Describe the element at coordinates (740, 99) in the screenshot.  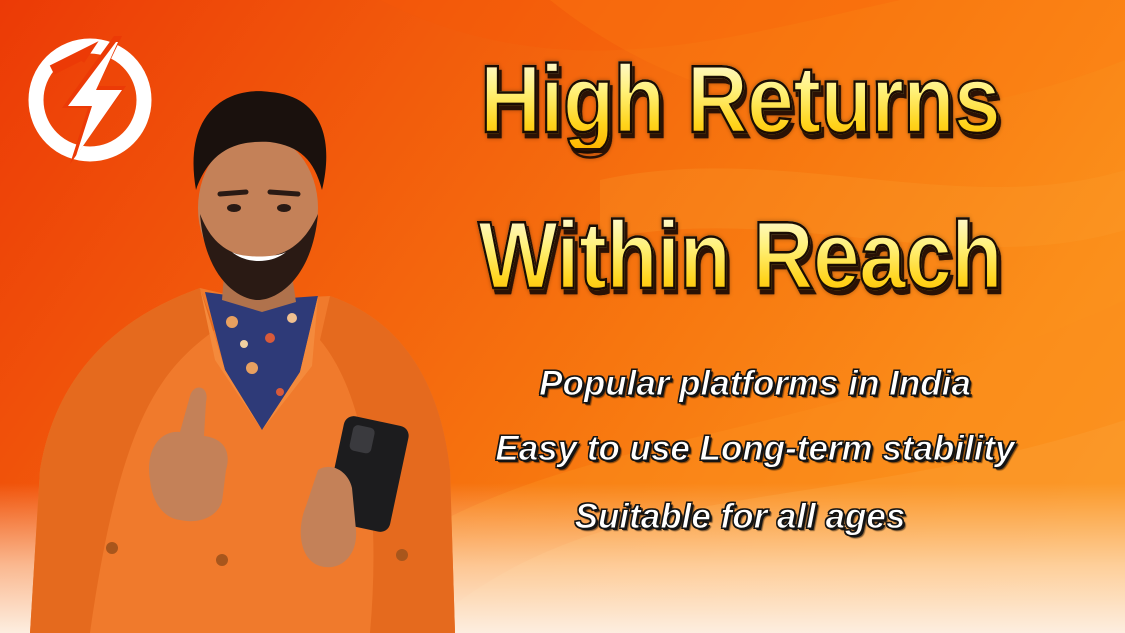
I see `headline-line-1: High Returns` at that location.